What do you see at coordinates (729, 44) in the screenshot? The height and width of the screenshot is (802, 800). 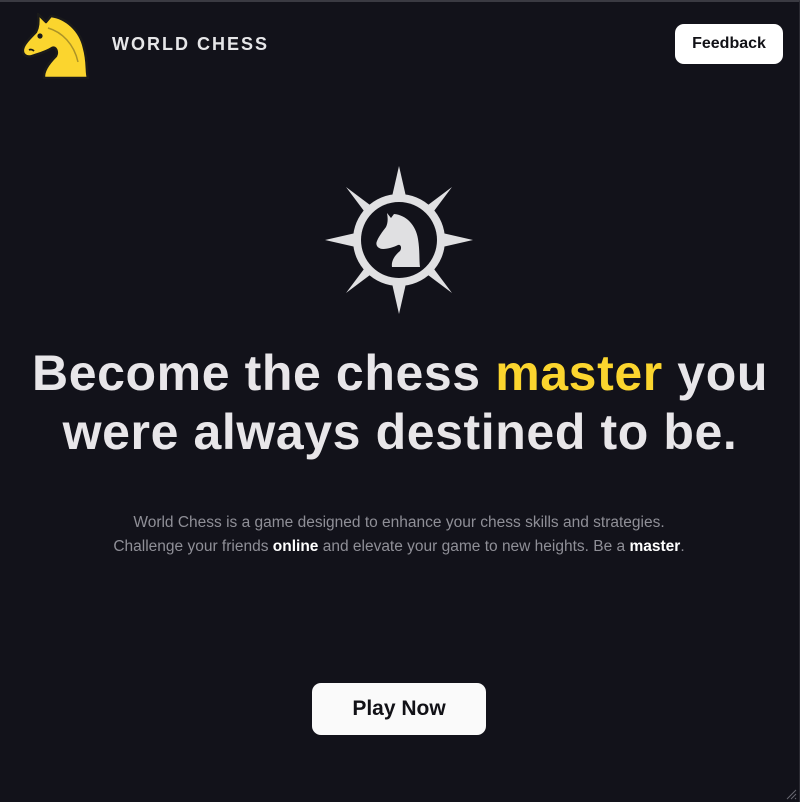 I see `feedback-button: Feedback` at bounding box center [729, 44].